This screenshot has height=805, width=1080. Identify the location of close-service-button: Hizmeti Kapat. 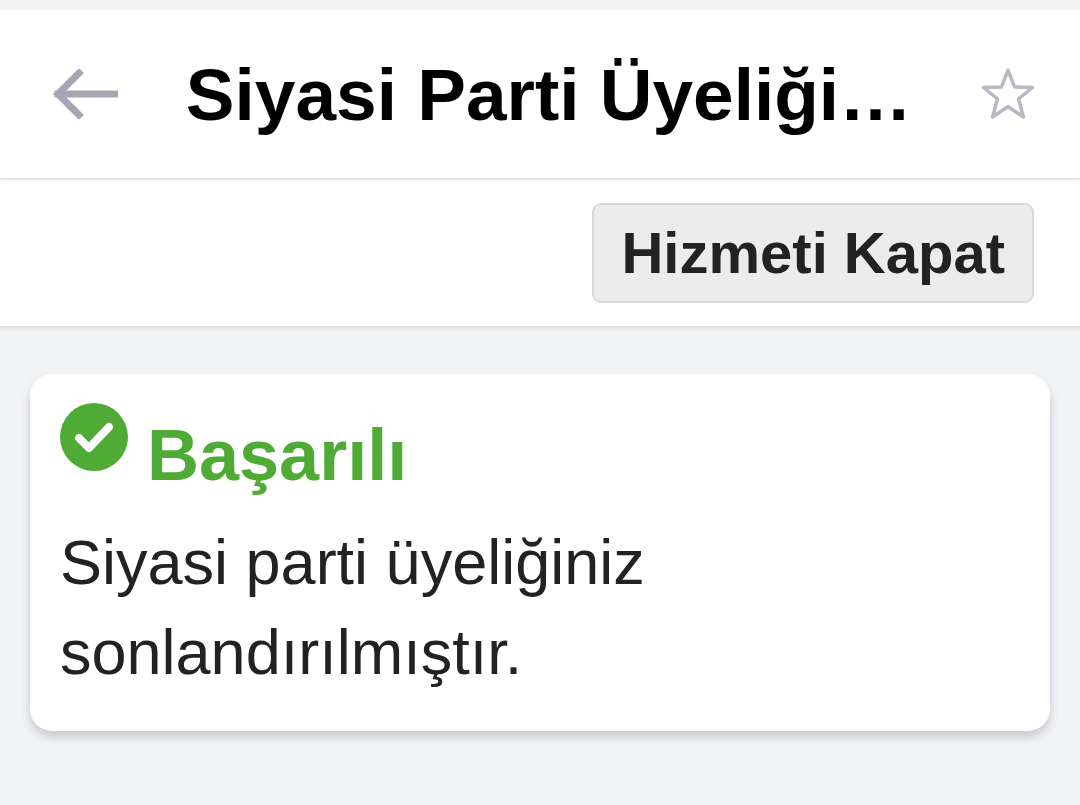
(813, 253).